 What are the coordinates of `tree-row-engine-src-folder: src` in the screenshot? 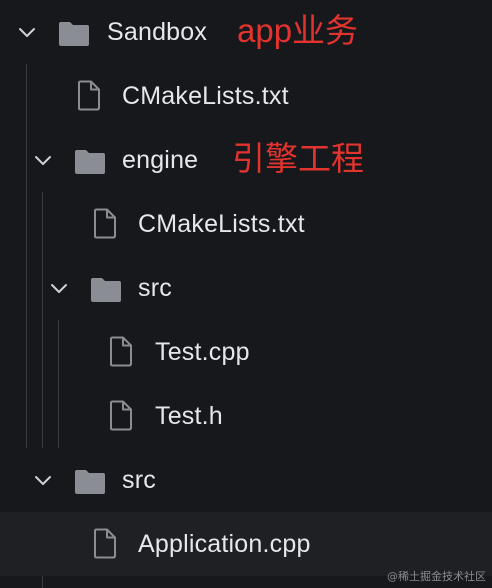 It's located at (246, 288).